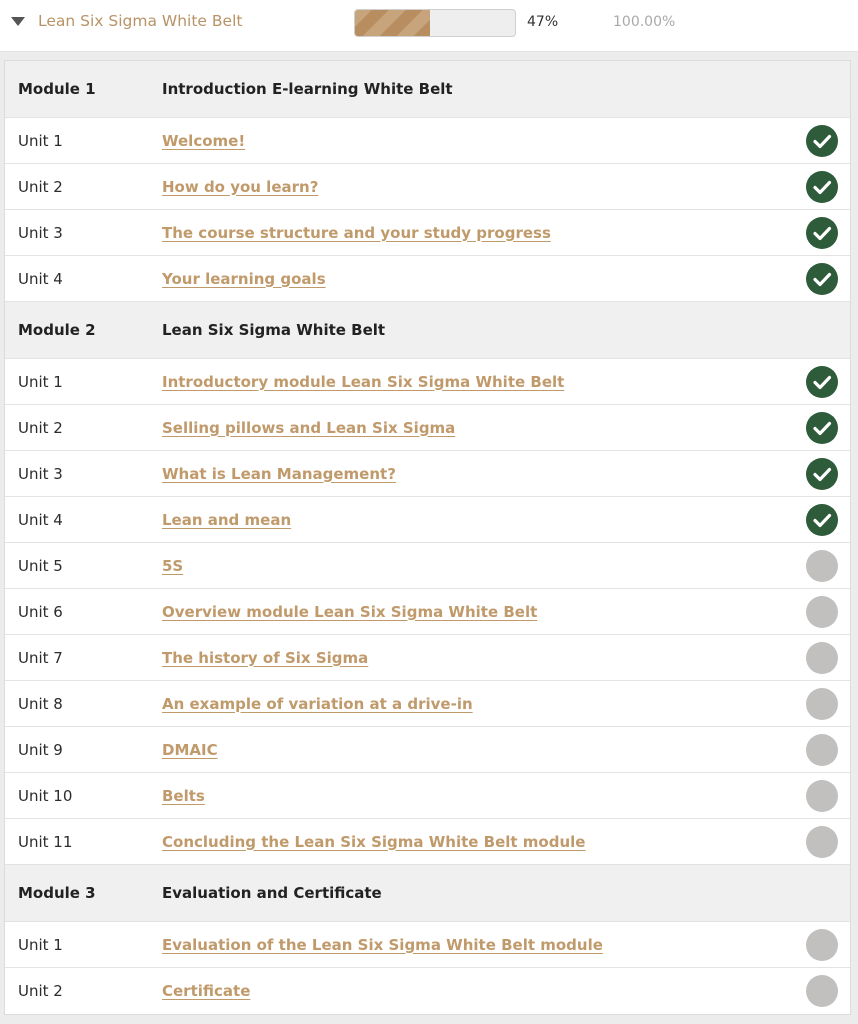 This screenshot has width=858, height=1024. I want to click on module-label: Module 3, so click(57, 893).